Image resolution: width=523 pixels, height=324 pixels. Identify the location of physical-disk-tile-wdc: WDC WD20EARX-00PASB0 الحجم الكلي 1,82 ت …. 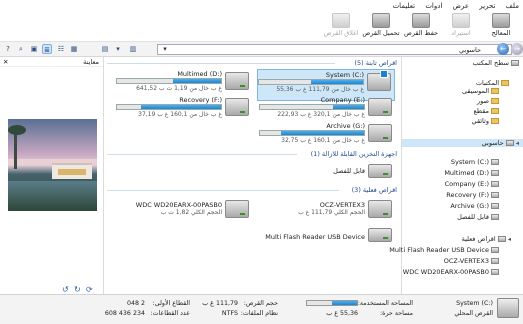
(183, 210).